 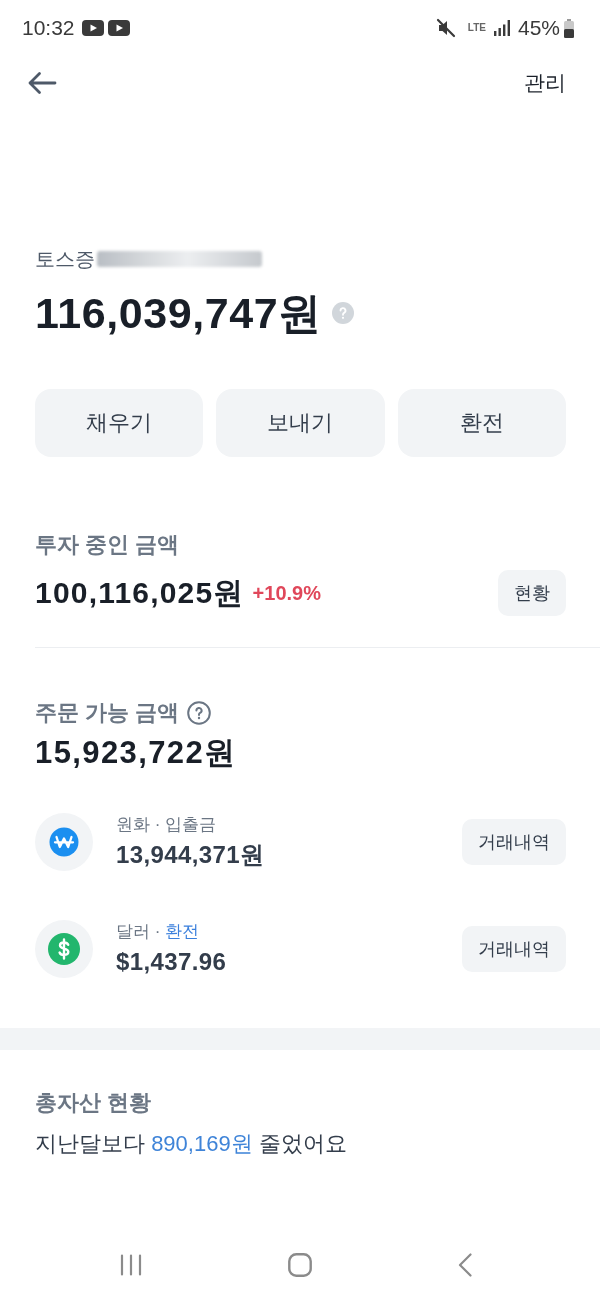 I want to click on section-title: 투자 중인 금액, so click(x=108, y=545).